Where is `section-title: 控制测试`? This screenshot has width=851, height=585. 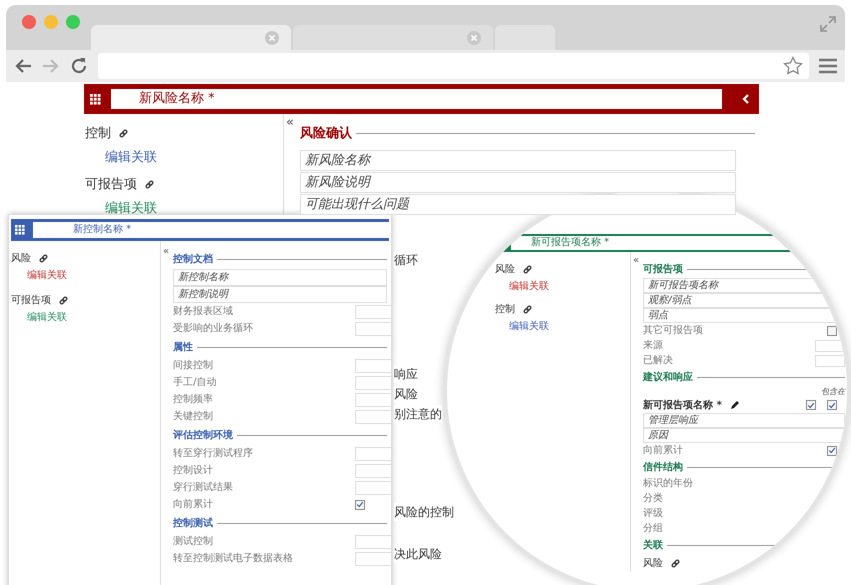 section-title: 控制测试 is located at coordinates (193, 523).